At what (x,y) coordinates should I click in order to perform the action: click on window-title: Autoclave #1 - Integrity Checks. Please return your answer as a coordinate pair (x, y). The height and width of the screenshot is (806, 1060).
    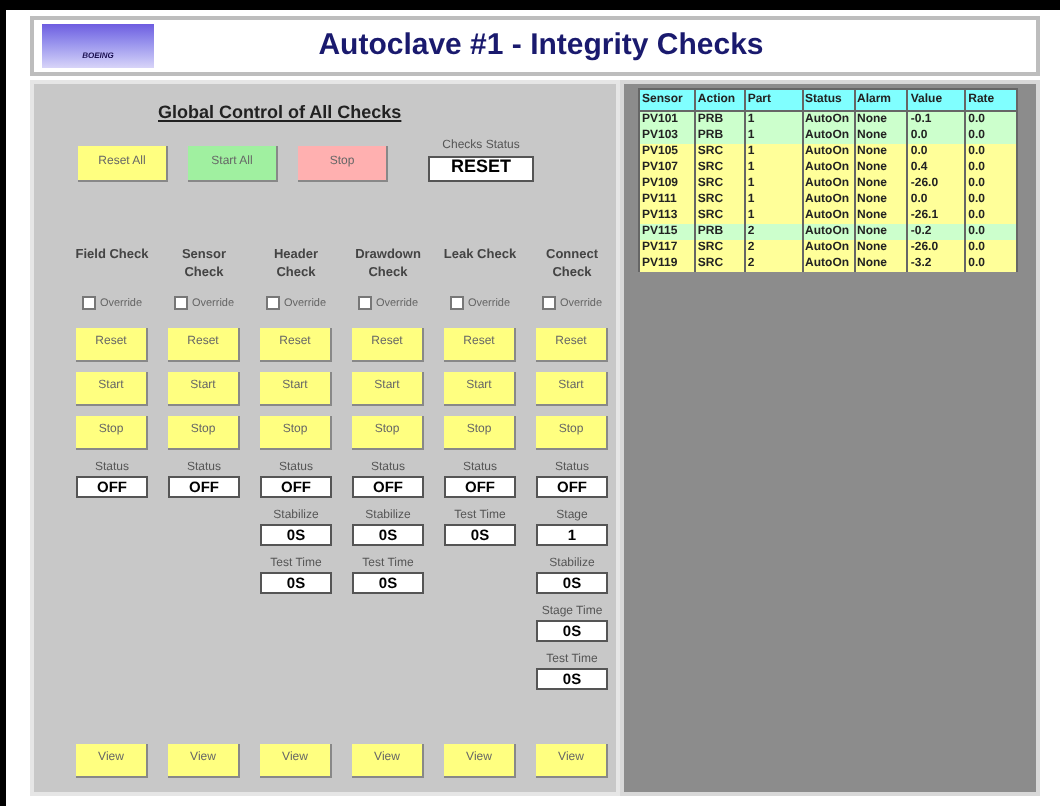
    Looking at the image, I should click on (541, 45).